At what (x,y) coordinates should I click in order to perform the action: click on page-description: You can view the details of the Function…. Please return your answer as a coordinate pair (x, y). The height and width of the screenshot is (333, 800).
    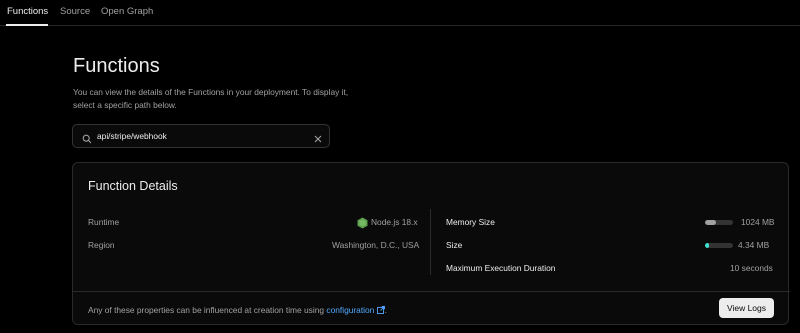
    Looking at the image, I should click on (211, 98).